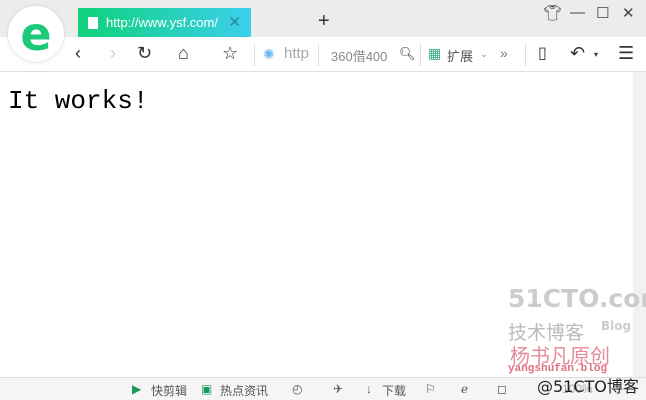  I want to click on forward-button: ›, so click(113, 53).